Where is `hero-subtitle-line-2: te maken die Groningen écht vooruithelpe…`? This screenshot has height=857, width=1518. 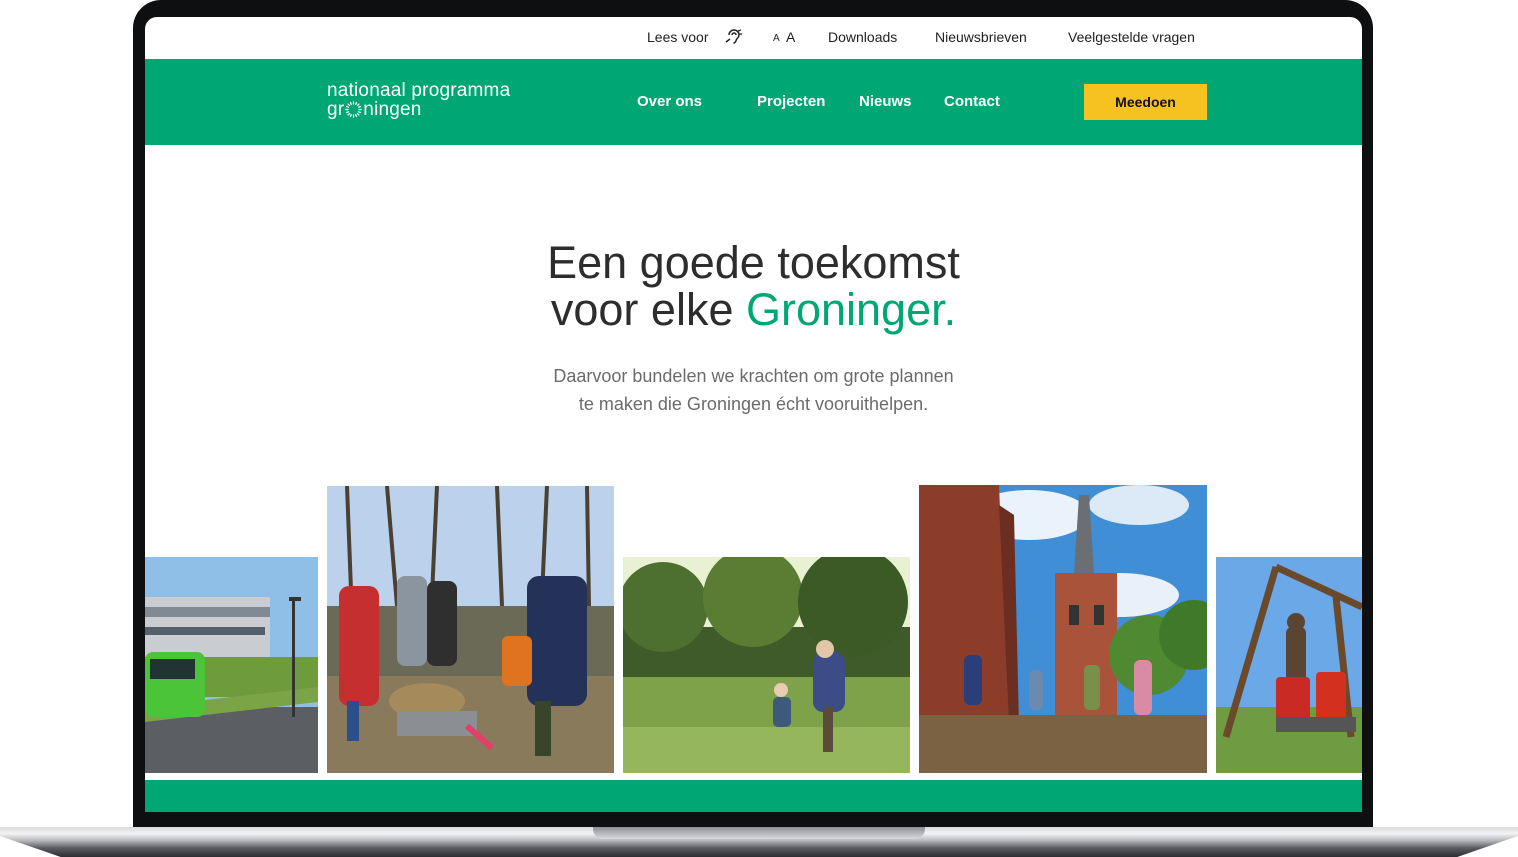
hero-subtitle-line-2: te maken die Groningen écht vooruithelpe… is located at coordinates (753, 404).